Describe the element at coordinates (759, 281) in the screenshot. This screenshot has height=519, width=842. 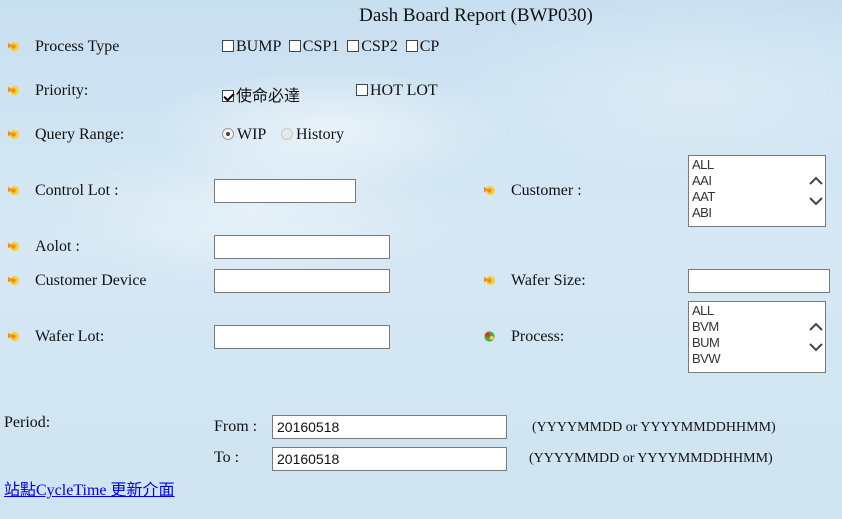
I see `wafer-size-input` at that location.